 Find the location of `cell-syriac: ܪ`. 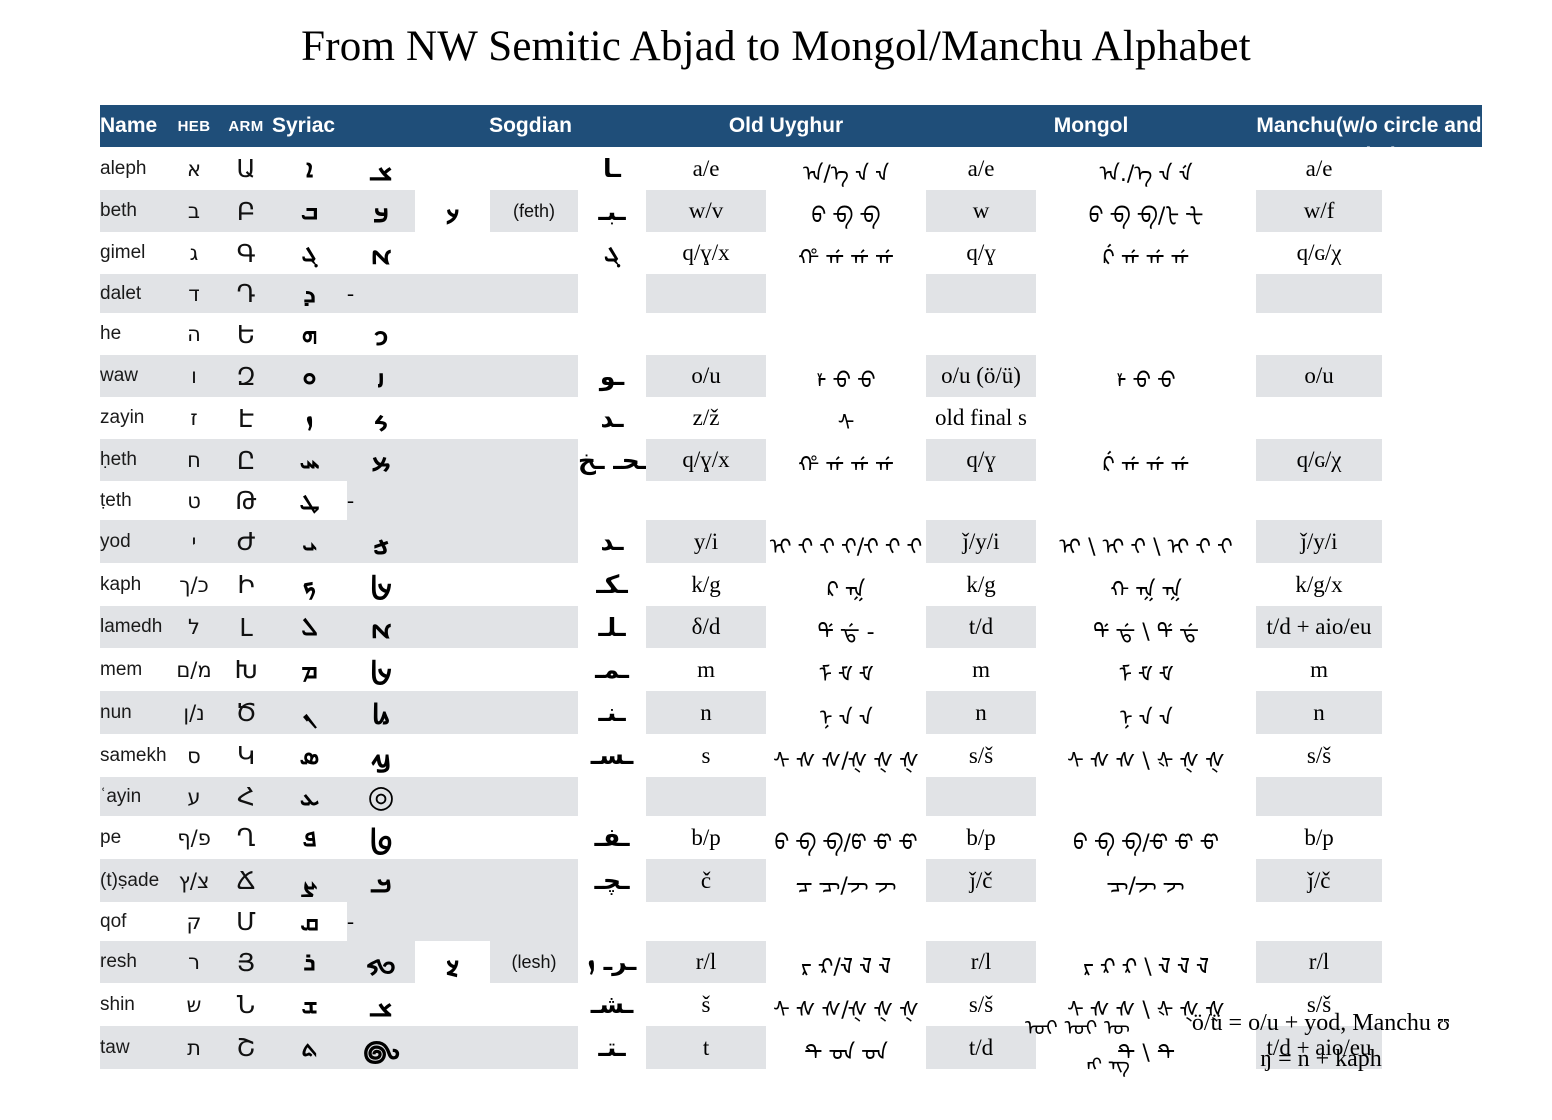

cell-syriac: ܪ is located at coordinates (309, 962).